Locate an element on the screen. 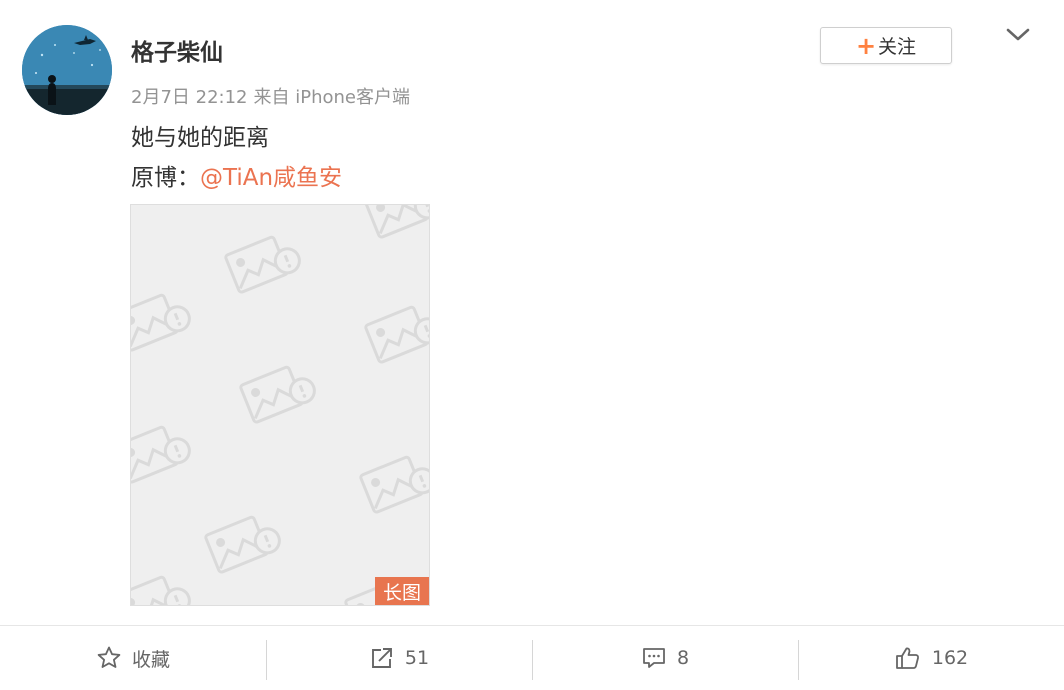  post-text: 她与她的距离 is located at coordinates (200, 138).